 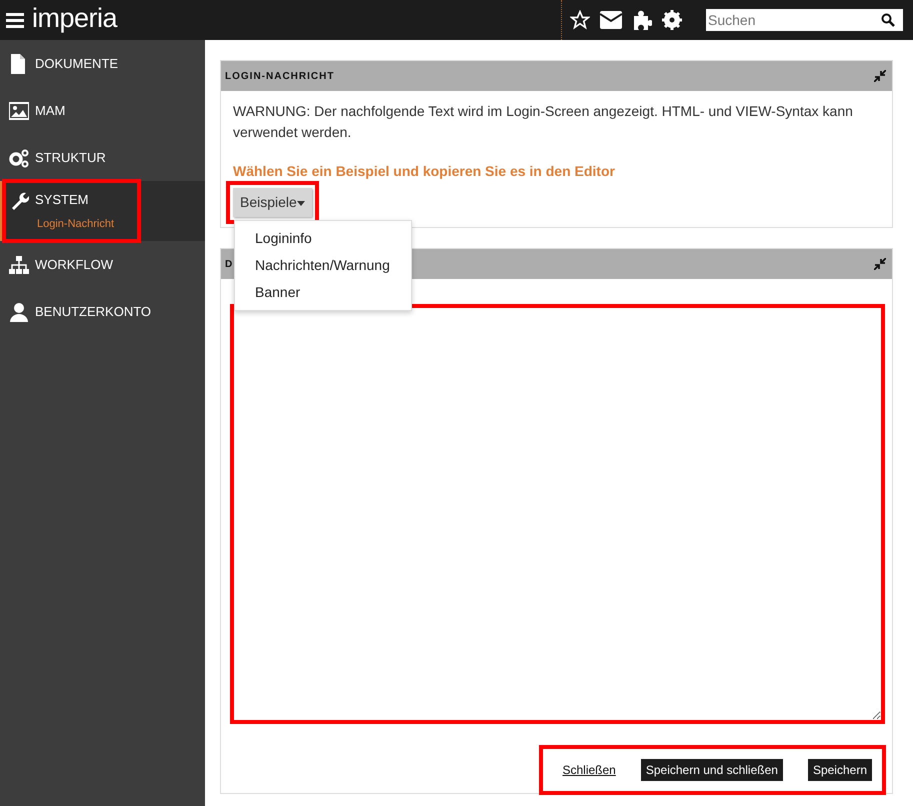 I want to click on dropdown-button: Beispiele, so click(x=272, y=202).